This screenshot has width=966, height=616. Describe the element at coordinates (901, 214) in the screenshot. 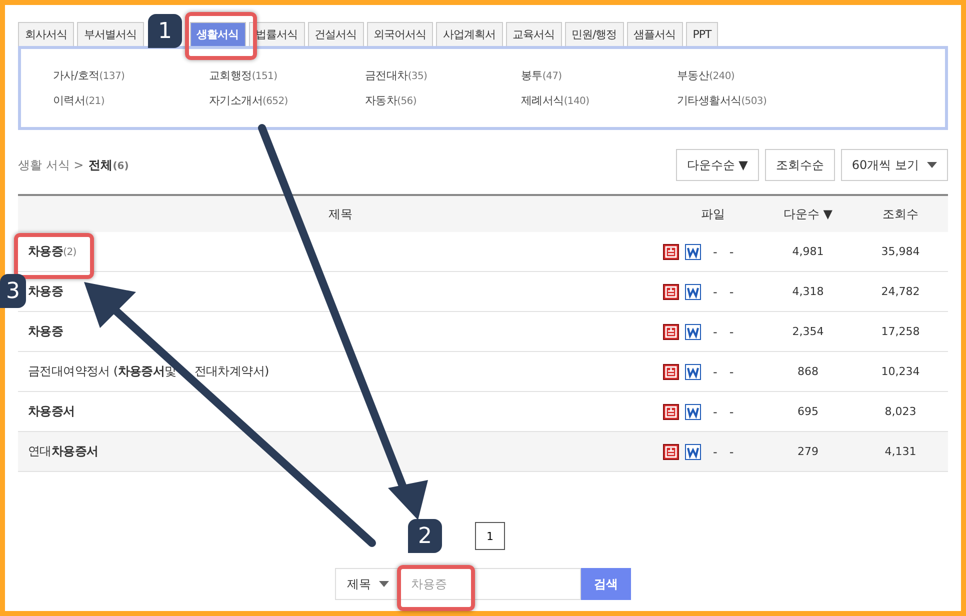

I see `column-header: 조회수` at that location.